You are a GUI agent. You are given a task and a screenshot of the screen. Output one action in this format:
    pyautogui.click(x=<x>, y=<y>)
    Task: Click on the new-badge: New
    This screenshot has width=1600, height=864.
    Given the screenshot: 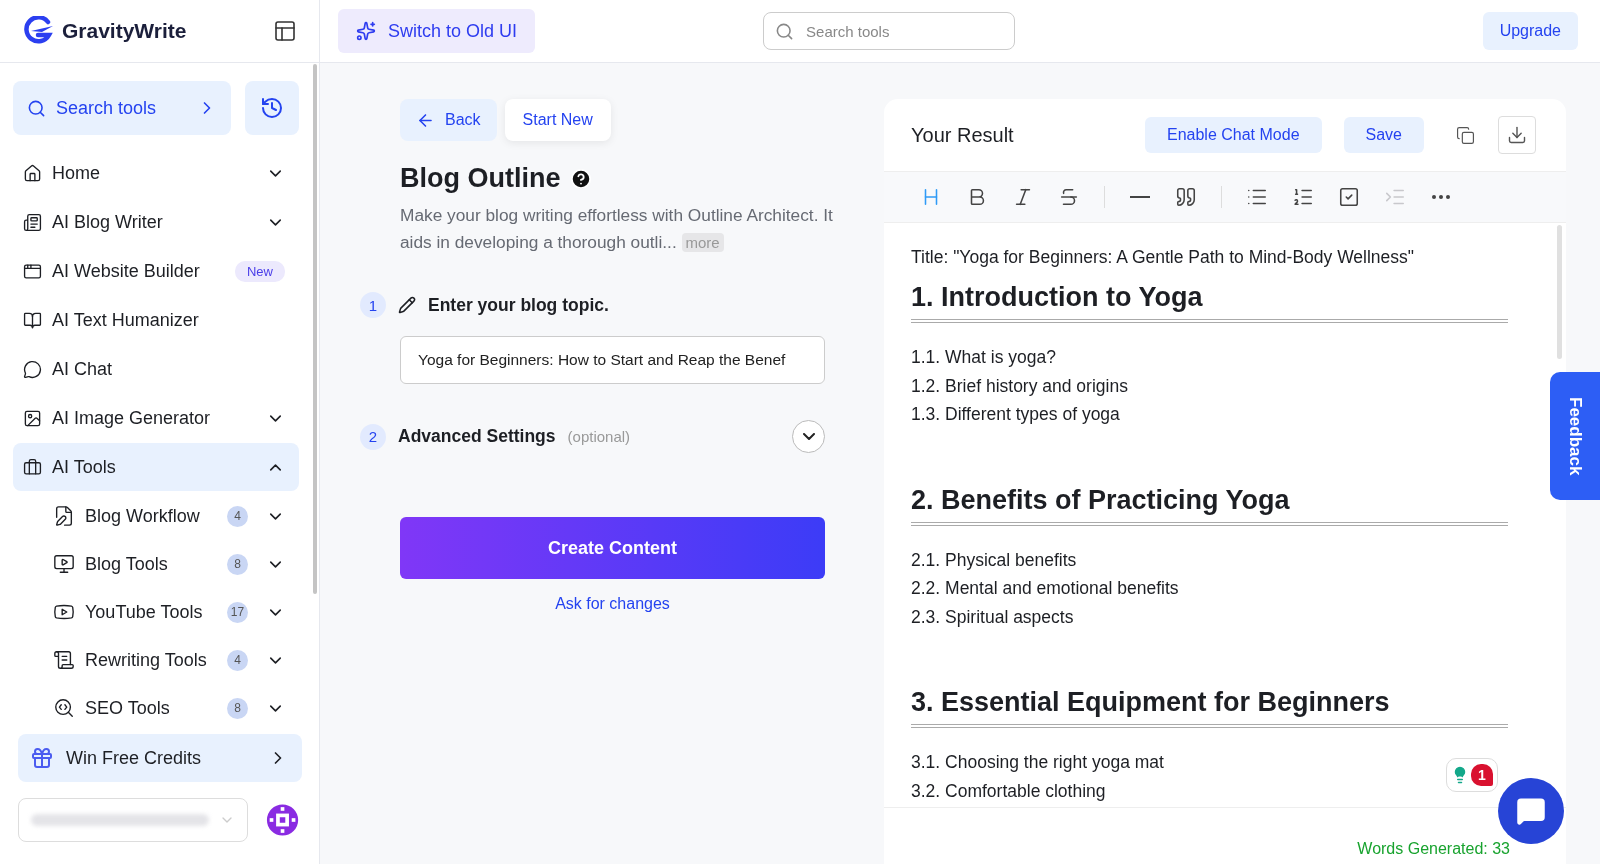 What is the action you would take?
    pyautogui.click(x=260, y=271)
    